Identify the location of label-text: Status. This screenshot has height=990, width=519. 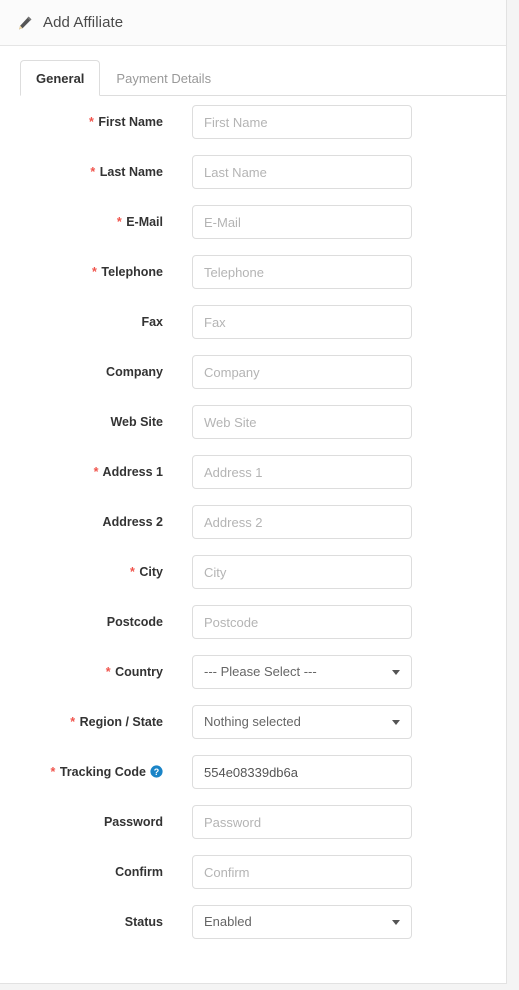
(143, 922).